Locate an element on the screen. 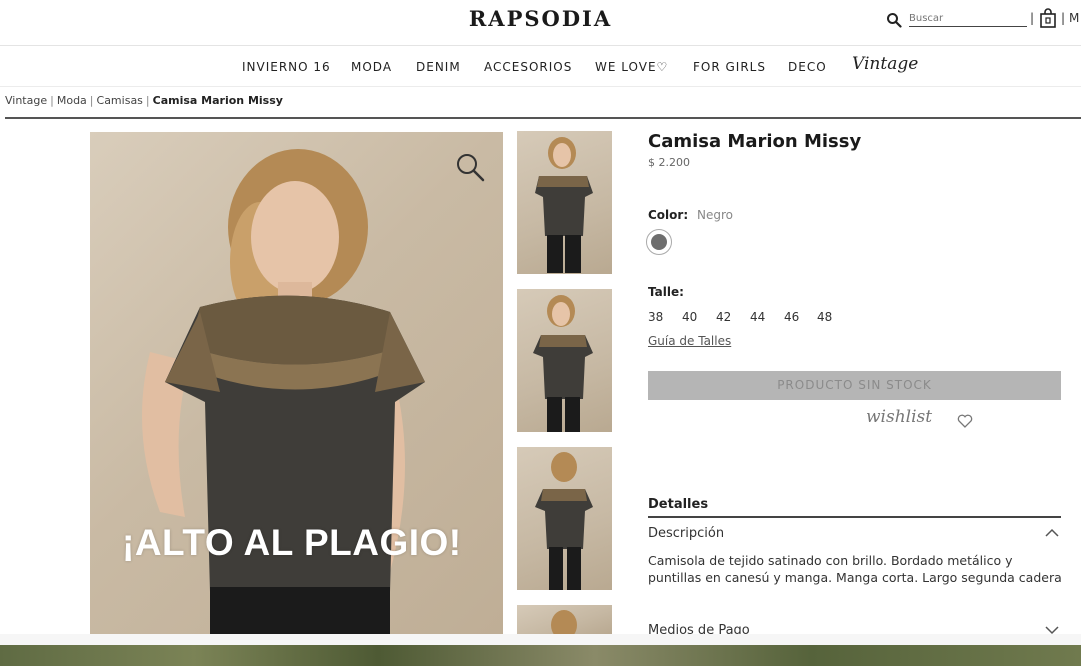  search-icon is located at coordinates (894, 20).